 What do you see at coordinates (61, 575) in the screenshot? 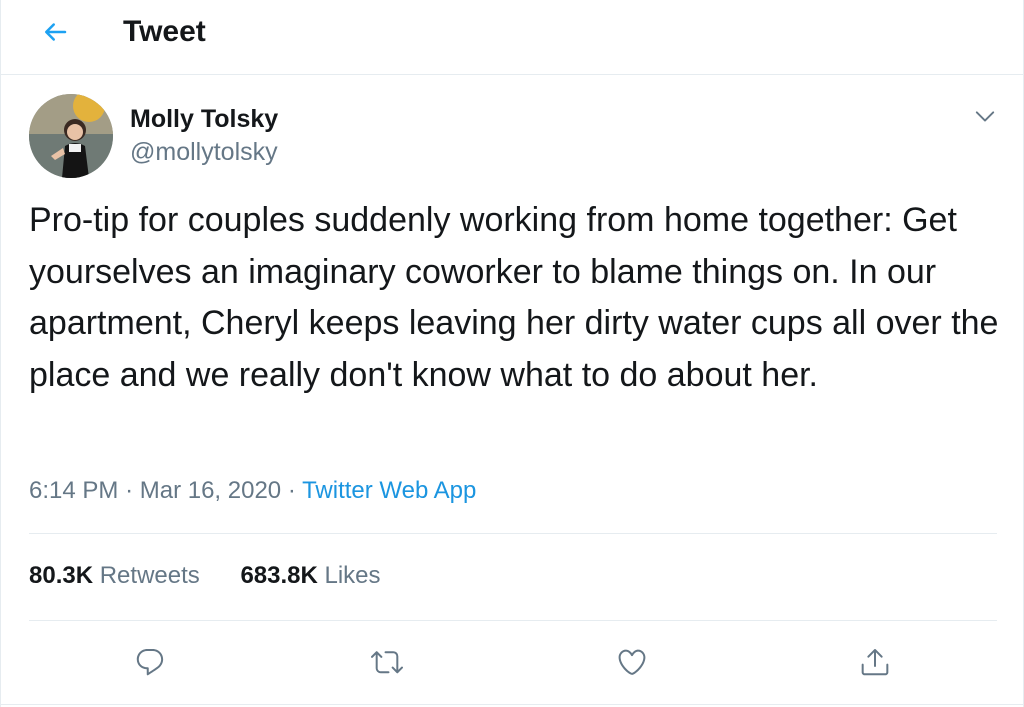
I see `retweets-count: 80.3K` at bounding box center [61, 575].